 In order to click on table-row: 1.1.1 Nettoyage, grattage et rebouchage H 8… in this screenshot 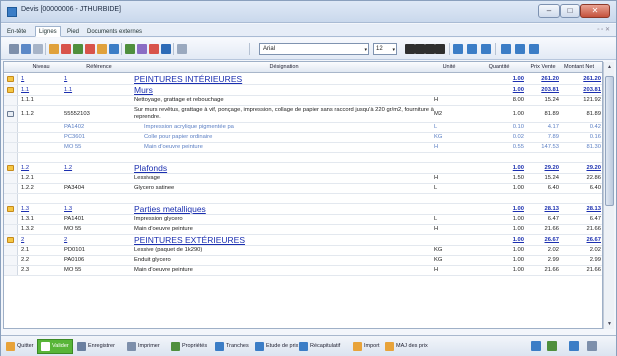, I will do `click(303, 101)`.